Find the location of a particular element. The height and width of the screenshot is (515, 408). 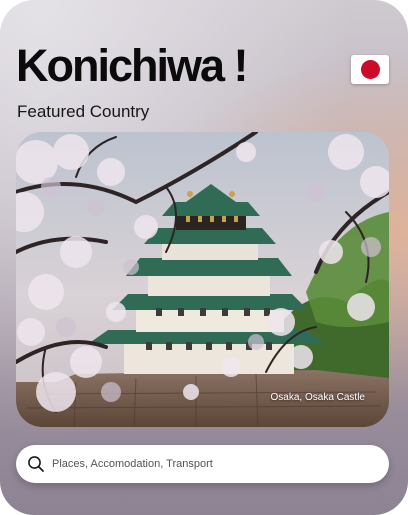

greeting-title: Konichiwa ! is located at coordinates (132, 65).